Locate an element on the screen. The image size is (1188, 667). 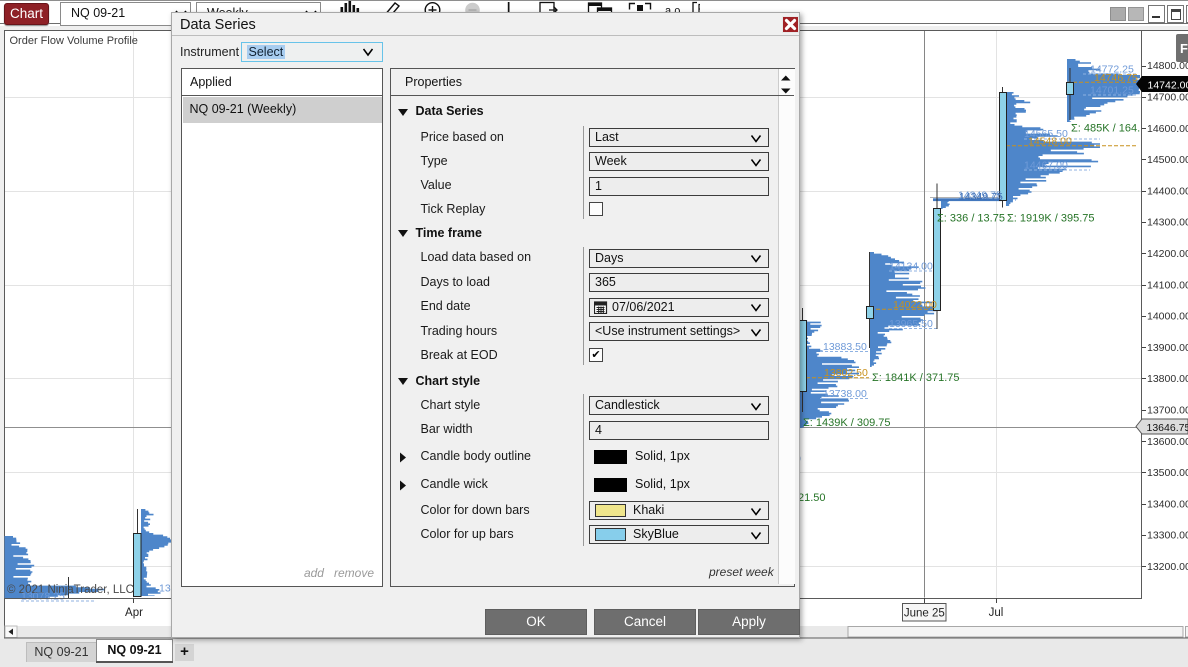
svg-text: 14200.00 is located at coordinates (1167, 254).